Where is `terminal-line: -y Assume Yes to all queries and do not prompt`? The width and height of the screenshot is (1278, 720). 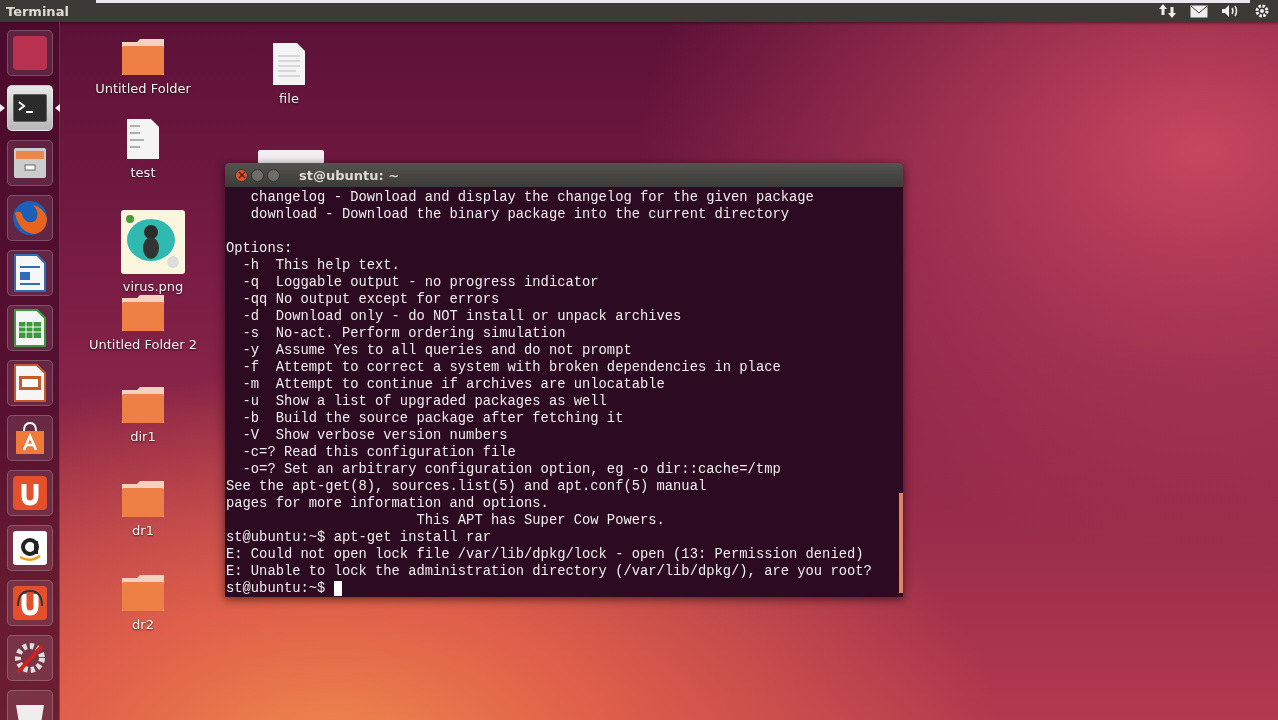
terminal-line: -y Assume Yes to all queries and do not prompt is located at coordinates (437, 350).